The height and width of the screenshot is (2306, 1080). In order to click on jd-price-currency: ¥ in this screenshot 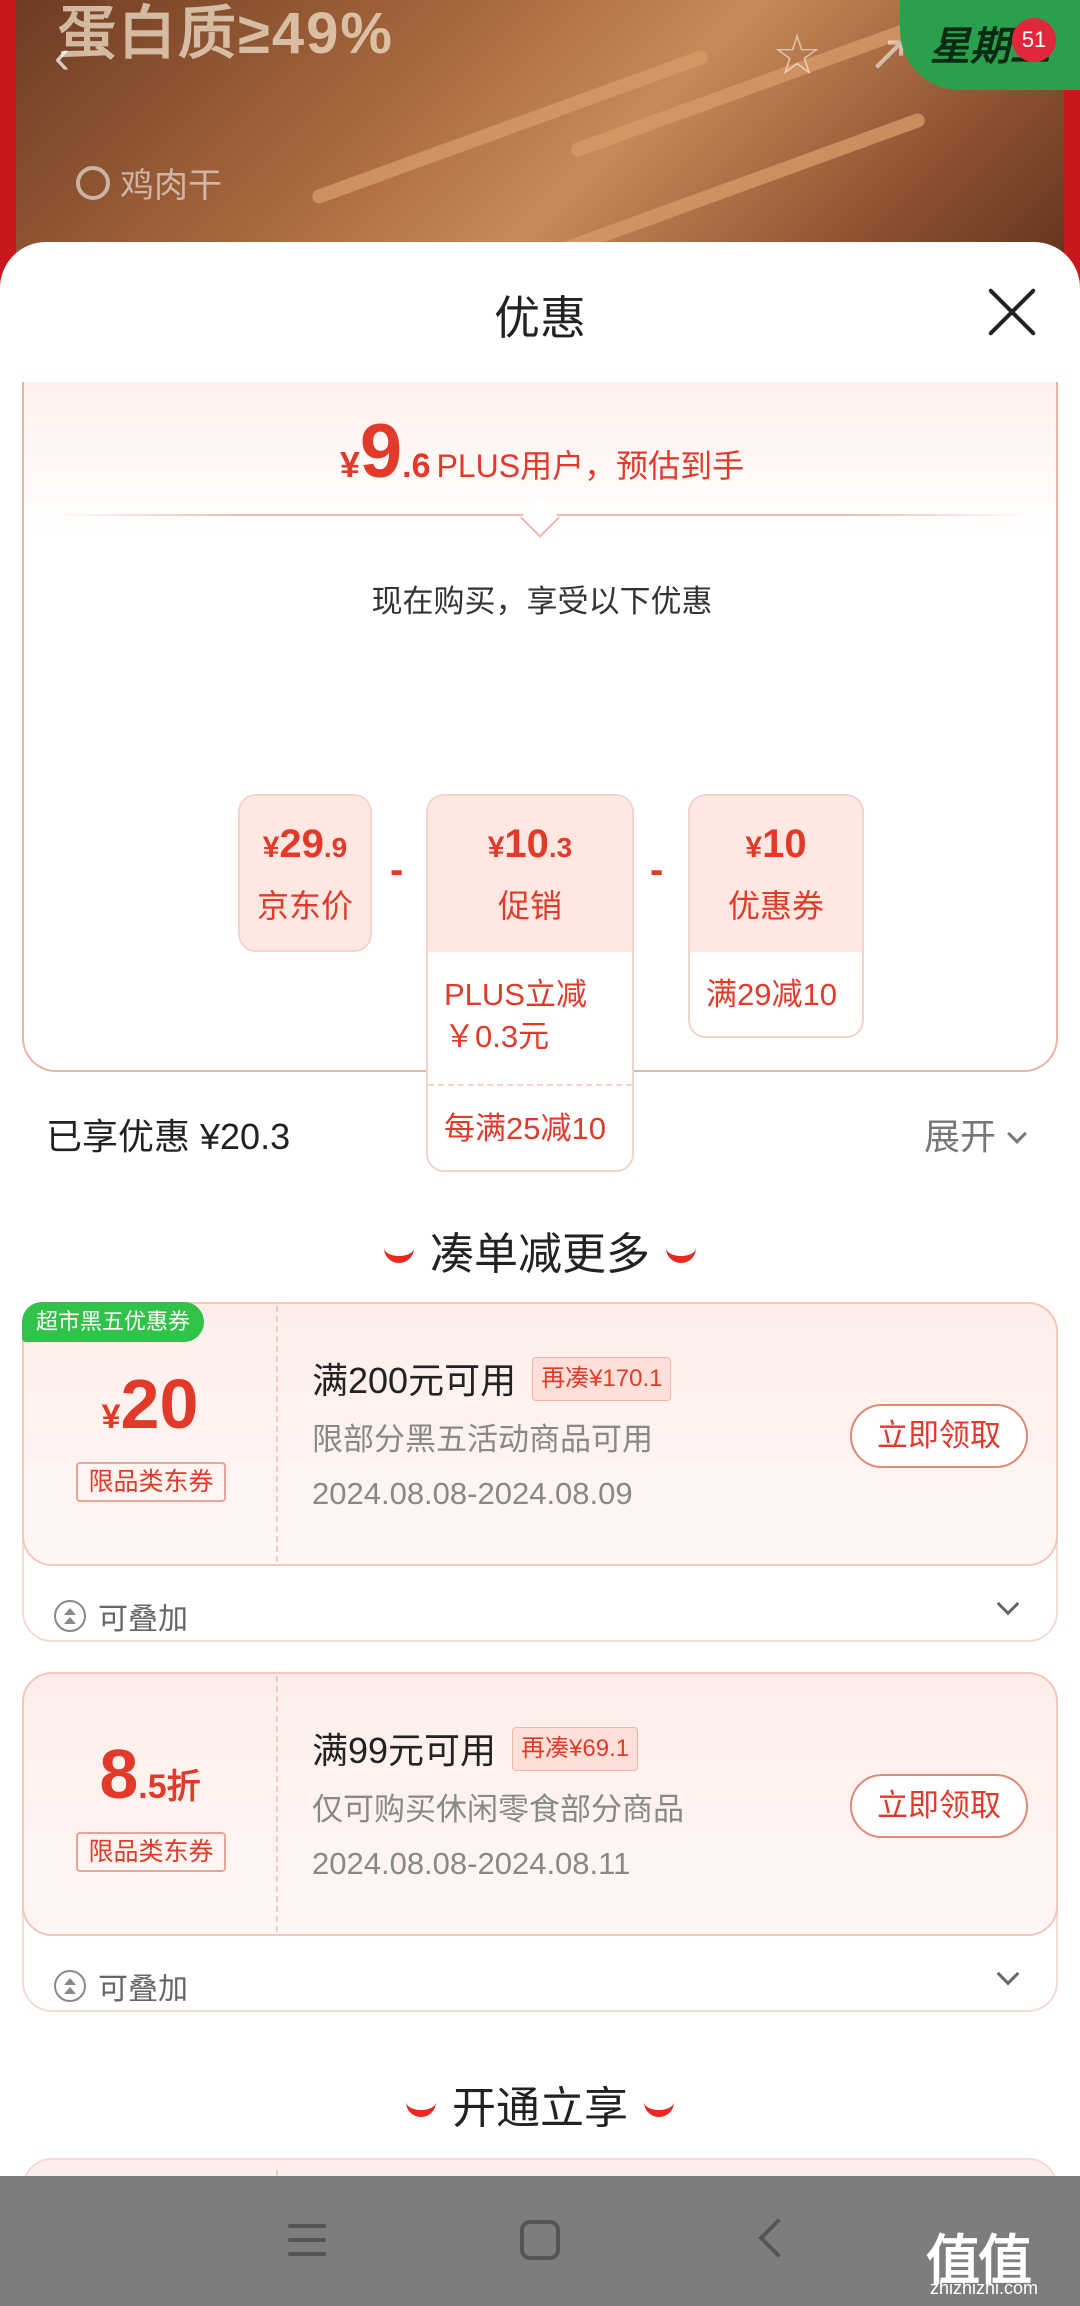, I will do `click(271, 847)`.